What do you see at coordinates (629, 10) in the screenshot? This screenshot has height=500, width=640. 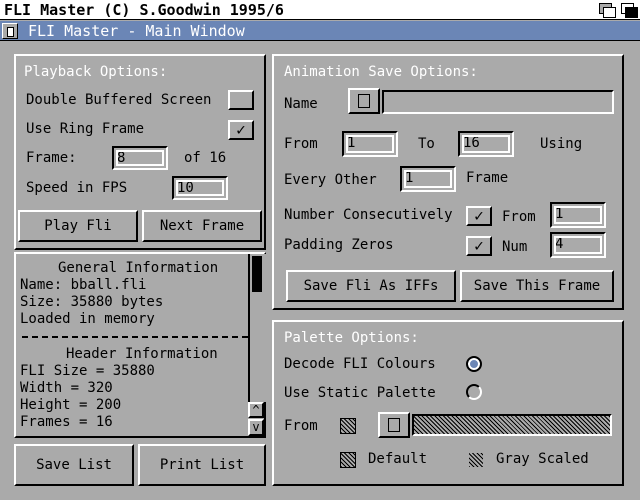 I see `screen-depth-icon` at bounding box center [629, 10].